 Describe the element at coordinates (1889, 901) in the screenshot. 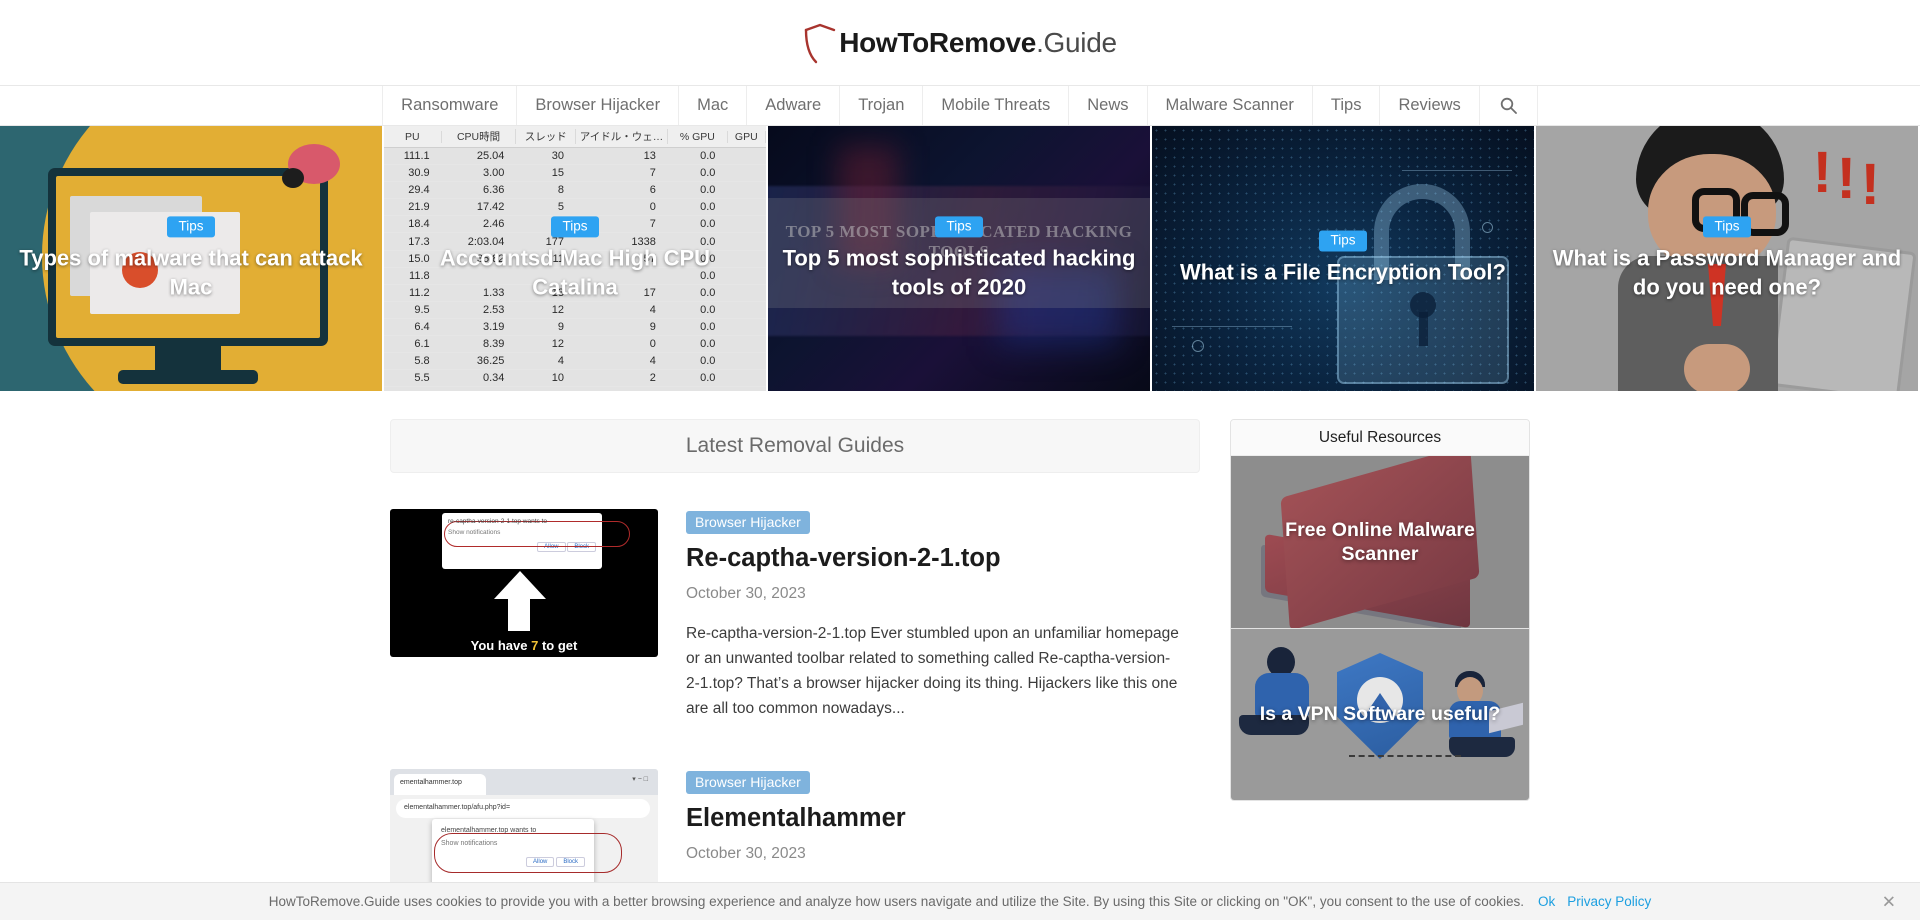

I see `close-icon: ✕` at that location.